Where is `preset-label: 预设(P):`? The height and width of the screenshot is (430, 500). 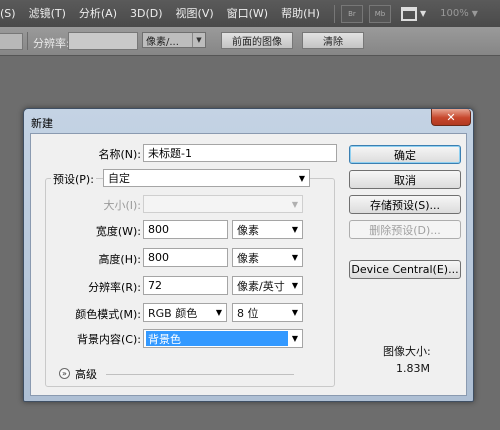
preset-label: 预设(P): is located at coordinates (73, 179).